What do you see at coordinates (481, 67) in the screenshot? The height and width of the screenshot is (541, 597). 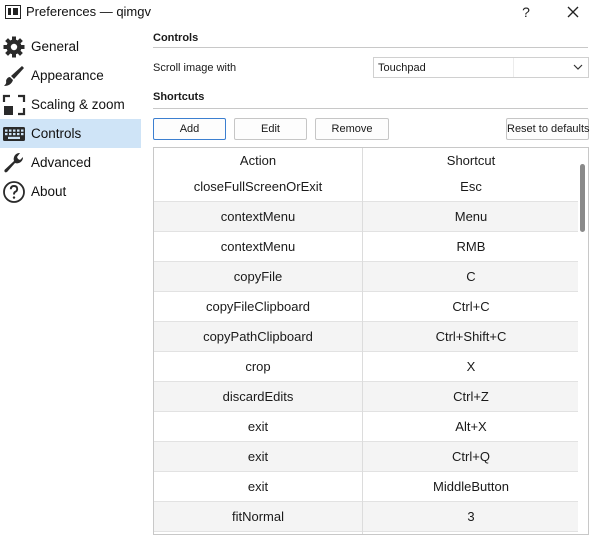 I see `scroll-mode-select: Touchpad` at bounding box center [481, 67].